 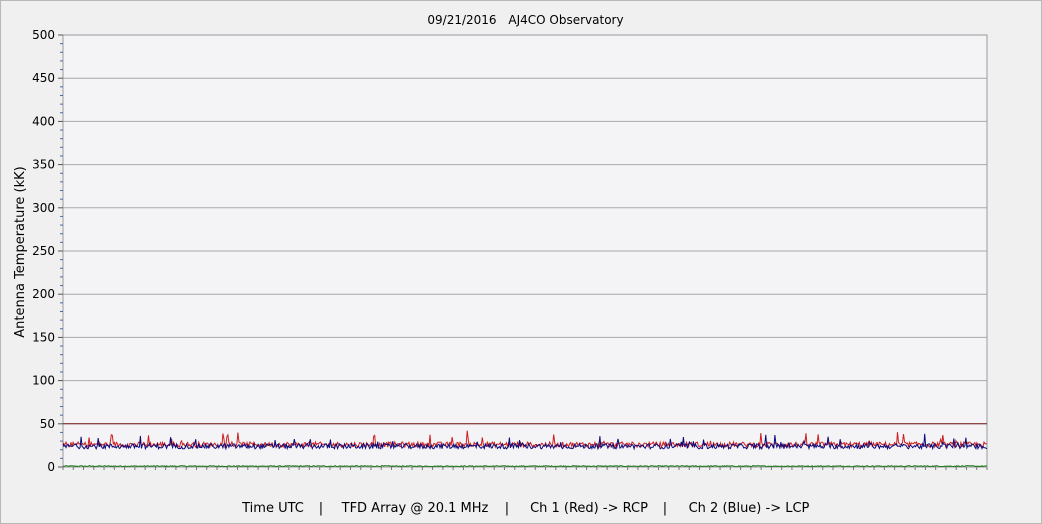 What do you see at coordinates (43, 78) in the screenshot?
I see `y-tick-label: 450` at bounding box center [43, 78].